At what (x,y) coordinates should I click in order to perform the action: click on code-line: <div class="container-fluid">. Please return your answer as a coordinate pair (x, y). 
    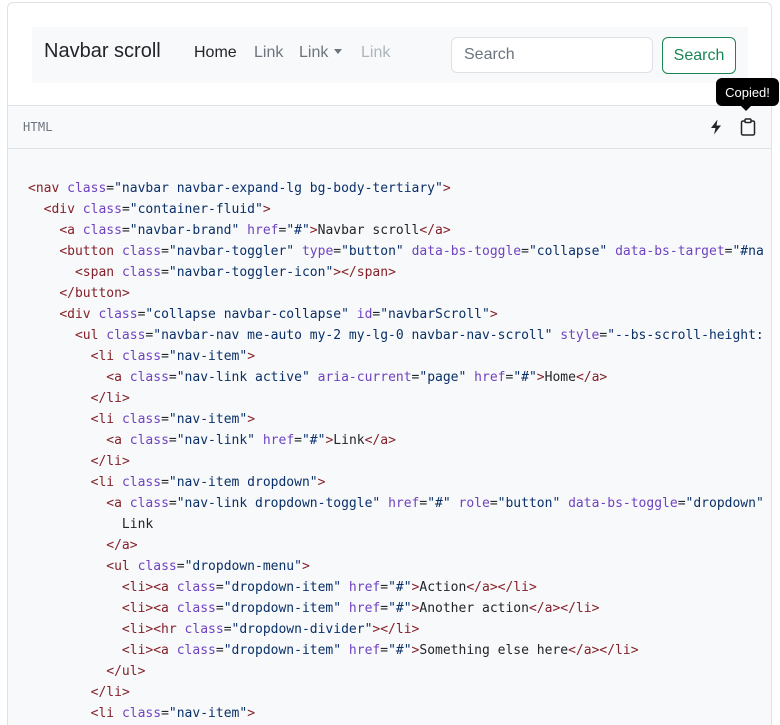
    Looking at the image, I should click on (157, 209).